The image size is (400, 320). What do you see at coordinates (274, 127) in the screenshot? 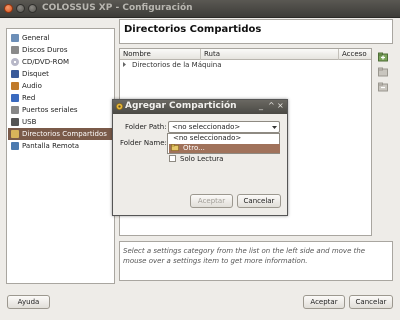
I see `chevron-down-icon` at bounding box center [274, 127].